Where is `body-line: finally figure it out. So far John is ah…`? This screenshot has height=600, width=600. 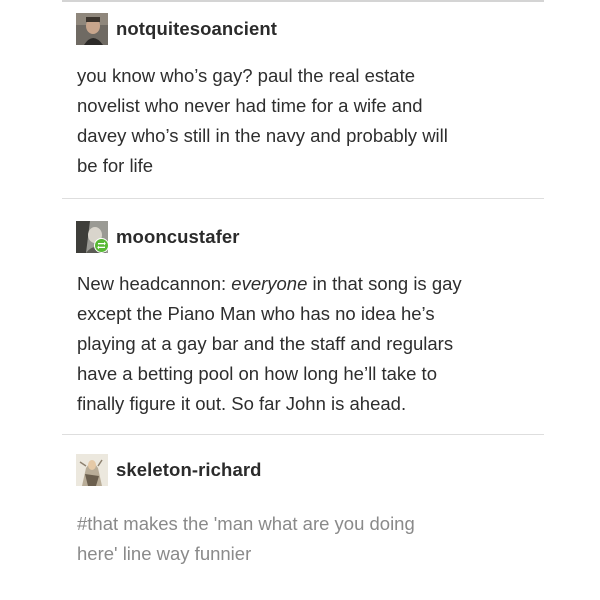 body-line: finally figure it out. So far John is ah… is located at coordinates (242, 403).